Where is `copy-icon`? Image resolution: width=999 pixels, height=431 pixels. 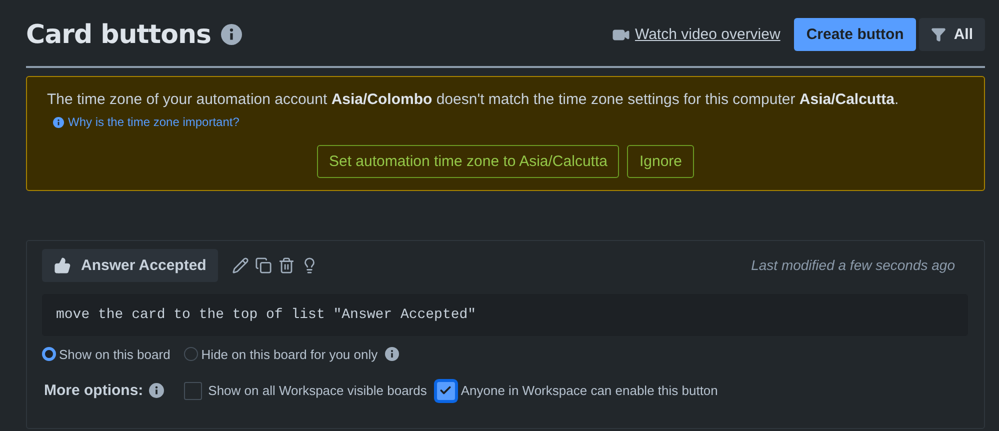
copy-icon is located at coordinates (263, 265).